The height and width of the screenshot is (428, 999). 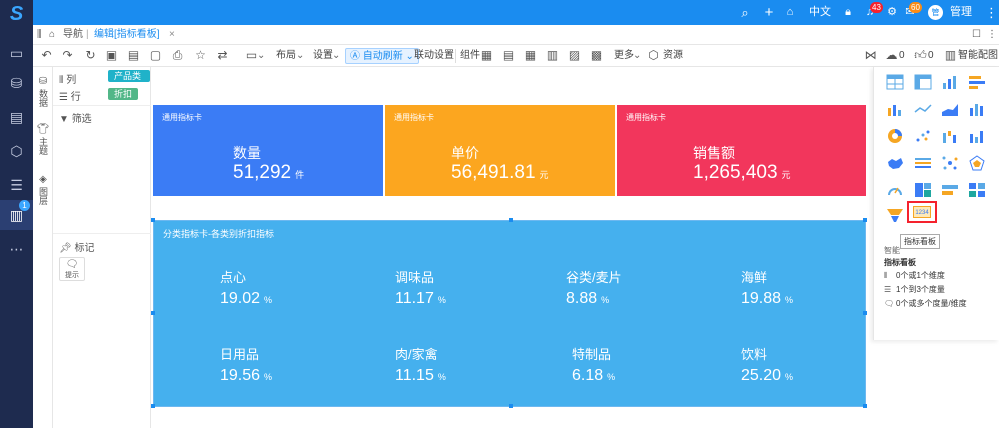 What do you see at coordinates (72, 269) in the screenshot?
I see `hint-button: 🗨︎ 提示` at bounding box center [72, 269].